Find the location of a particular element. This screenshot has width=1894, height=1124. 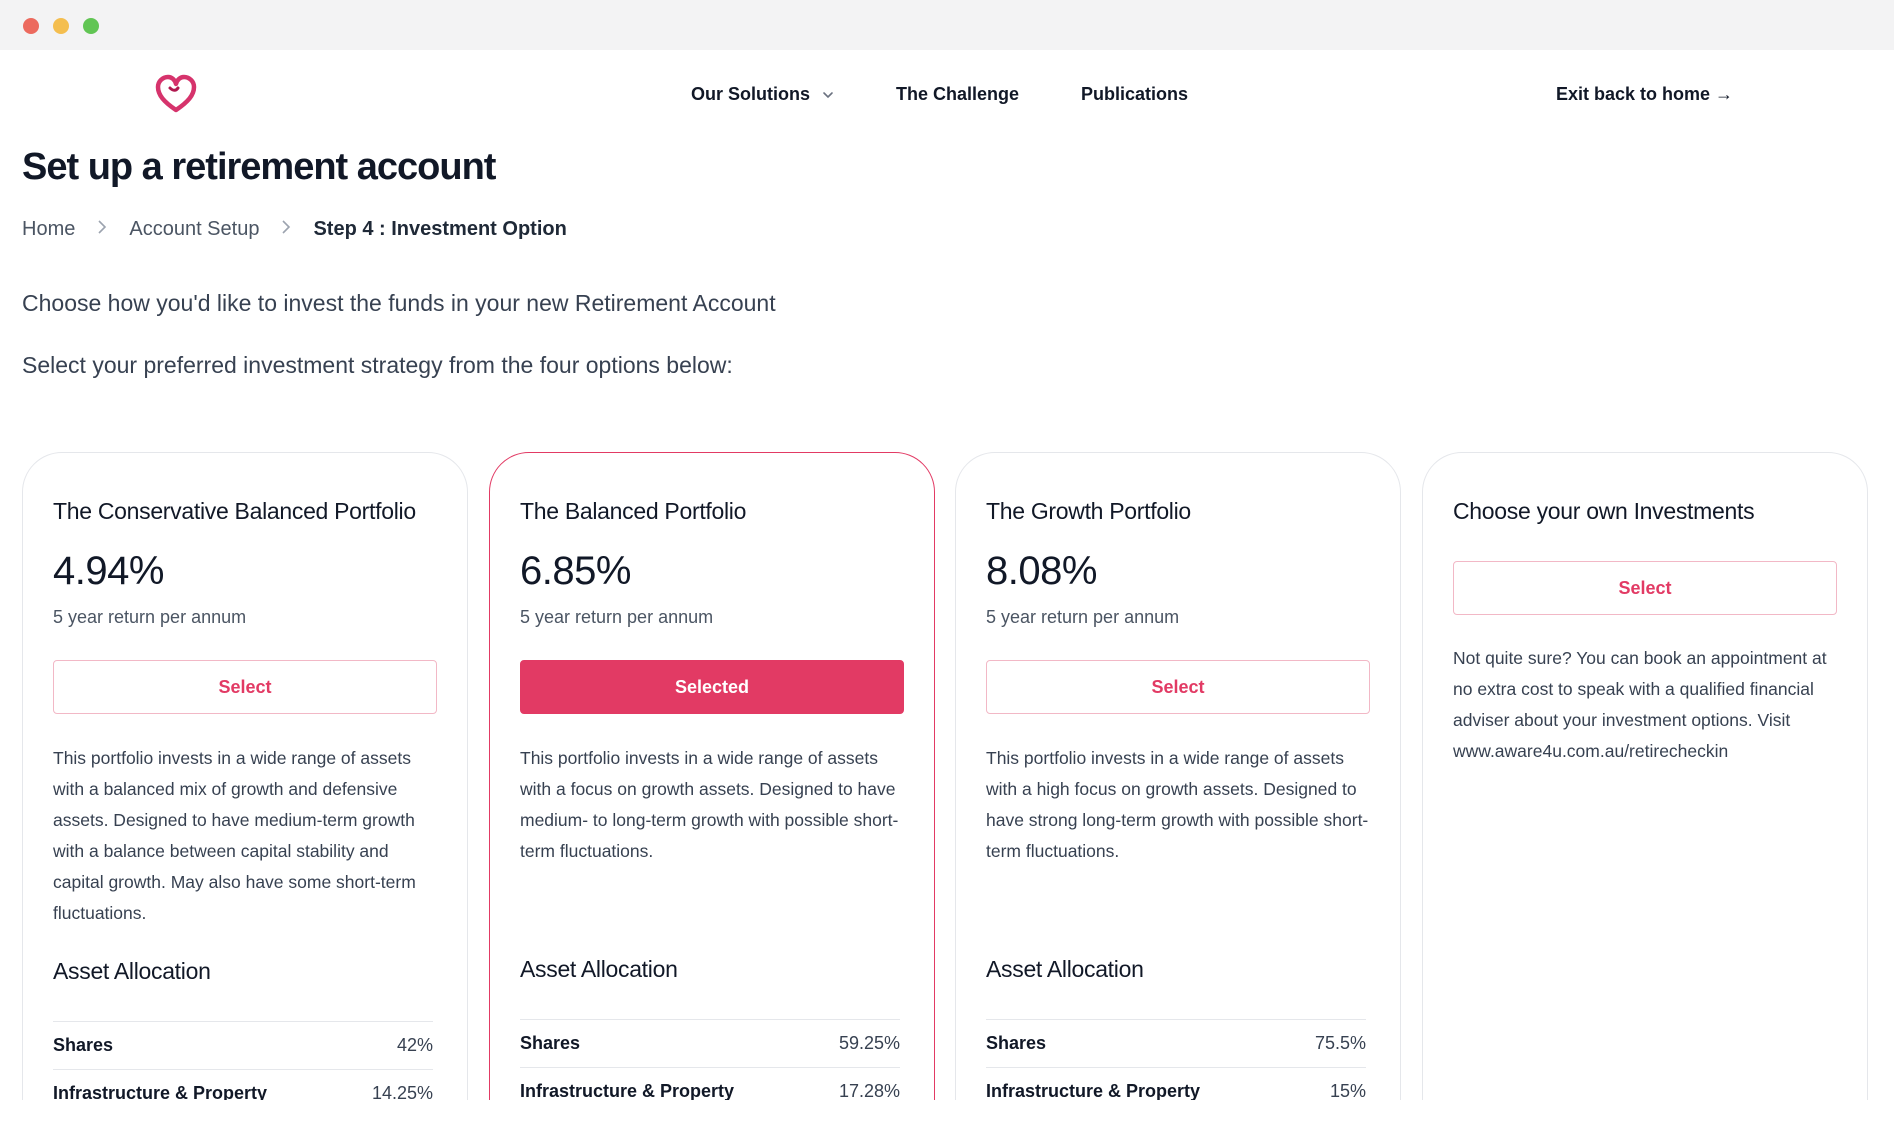

card-title: Choose your own Investments is located at coordinates (1604, 511).